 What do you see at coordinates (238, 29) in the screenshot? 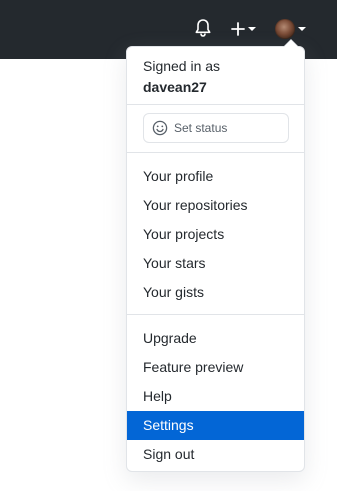
I see `plus-icon` at bounding box center [238, 29].